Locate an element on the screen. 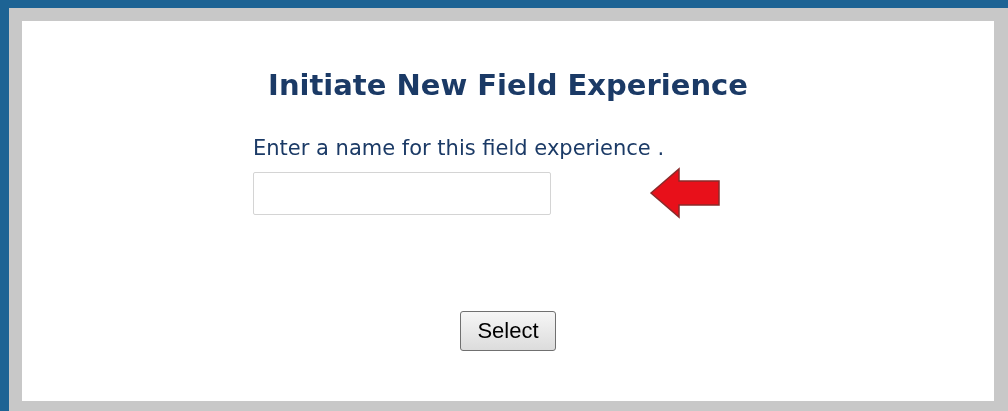 This screenshot has width=1008, height=411. select-button: Select is located at coordinates (508, 331).